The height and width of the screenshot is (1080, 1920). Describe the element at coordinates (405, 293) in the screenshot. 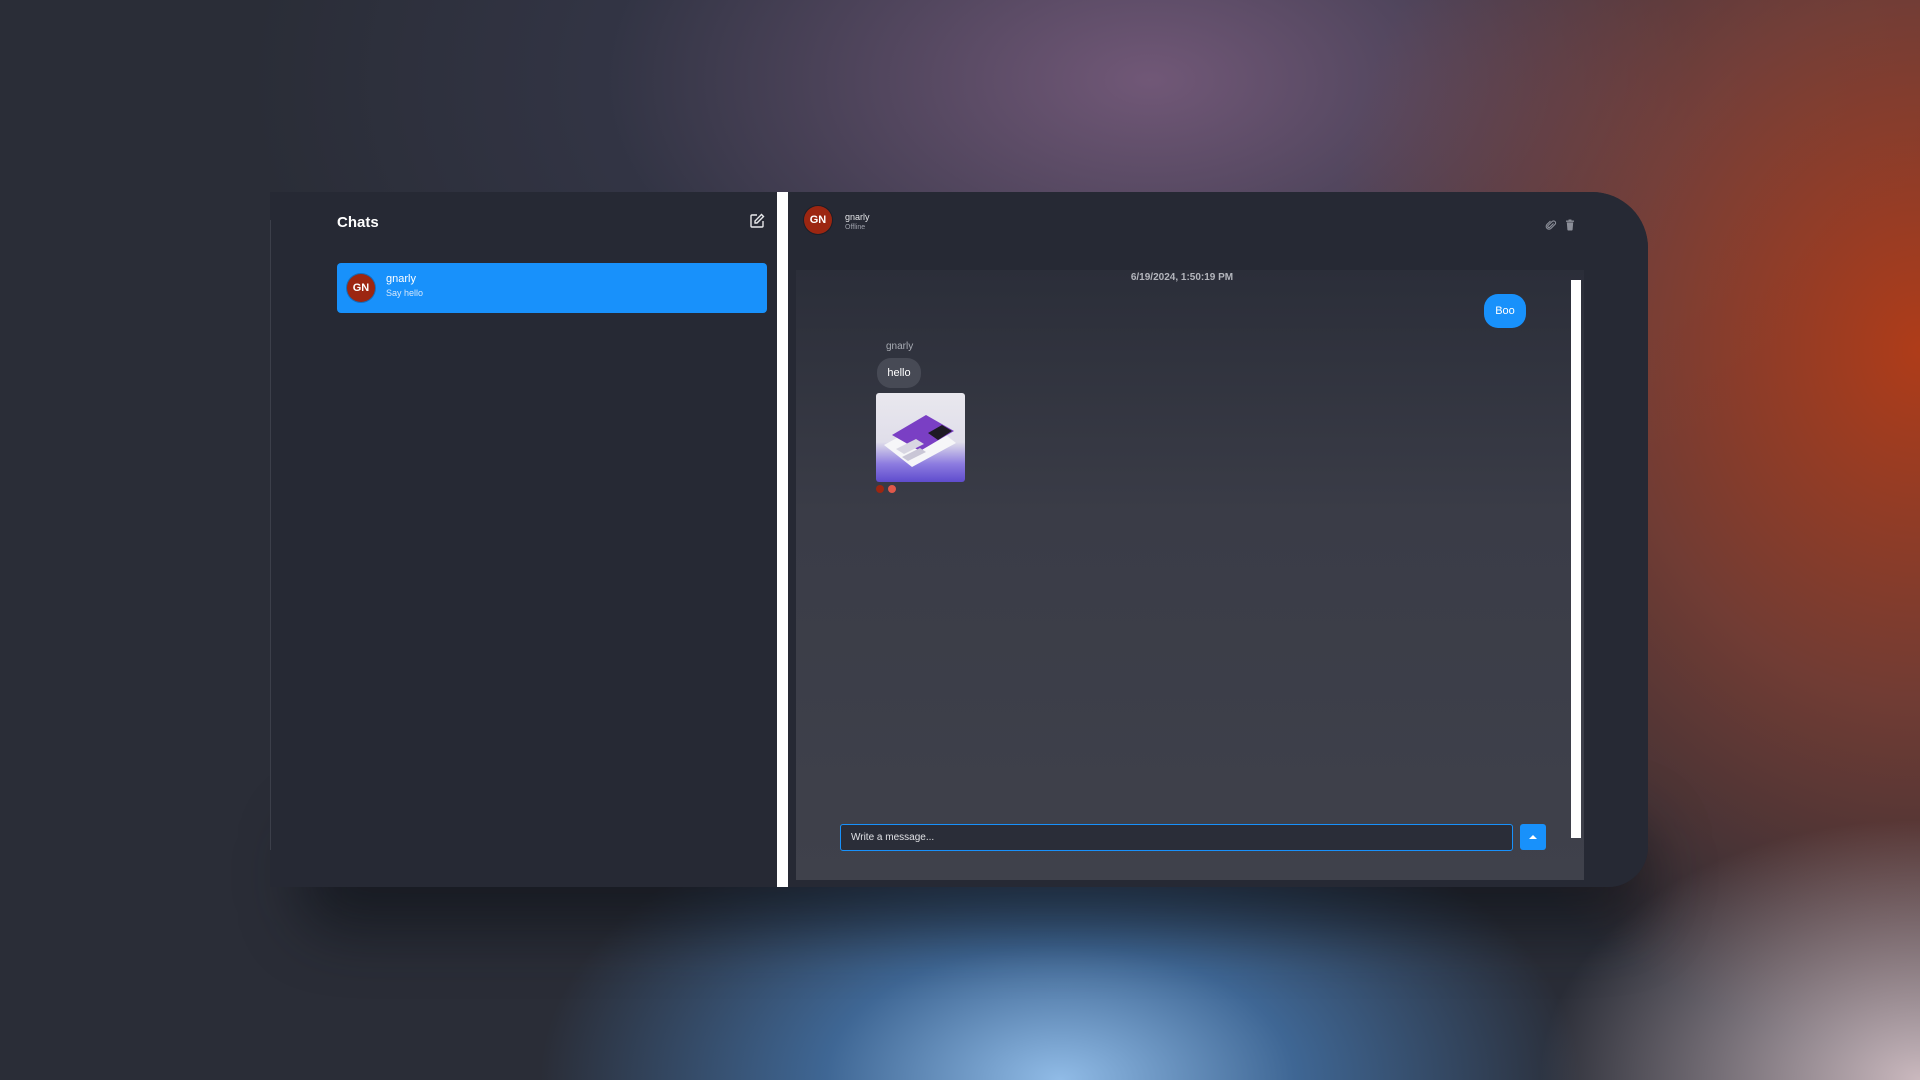

I see `chat-preview: Say hello` at that location.